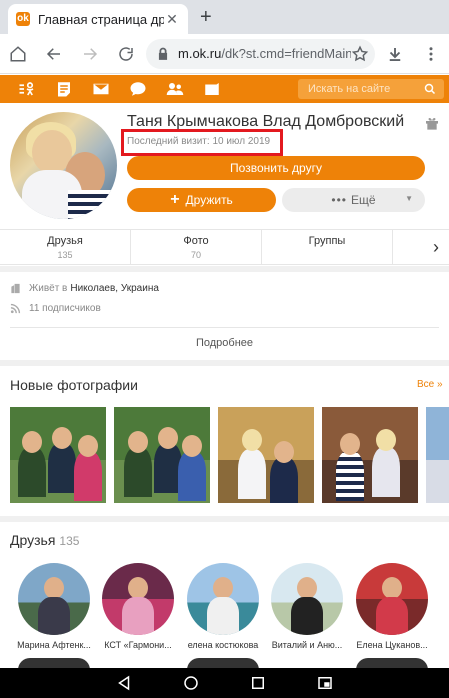 The height and width of the screenshot is (698, 449). Describe the element at coordinates (409, 198) in the screenshot. I see `caret-down-icon: ▼` at that location.